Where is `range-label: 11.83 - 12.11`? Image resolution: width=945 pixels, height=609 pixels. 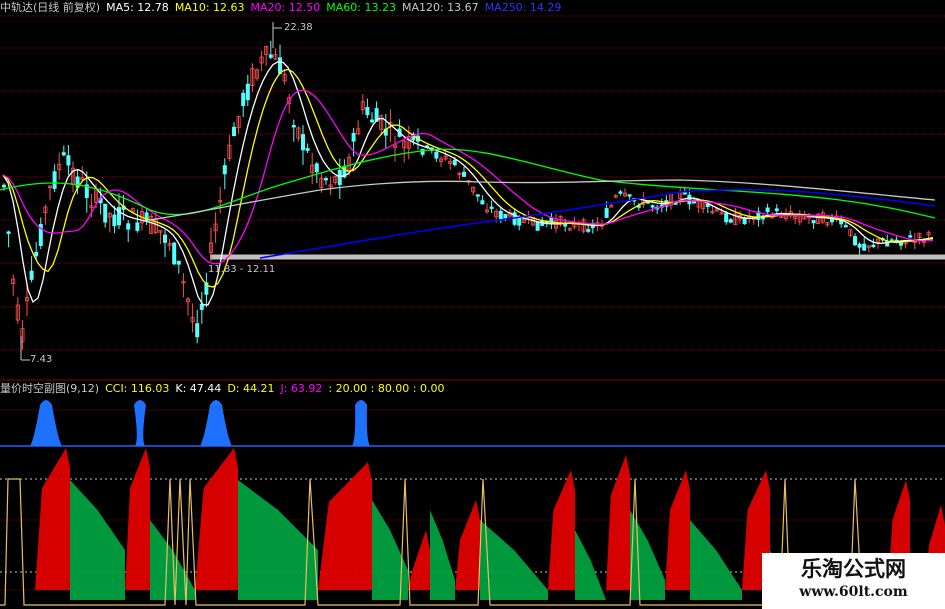
range-label: 11.83 - 12.11 is located at coordinates (242, 269).